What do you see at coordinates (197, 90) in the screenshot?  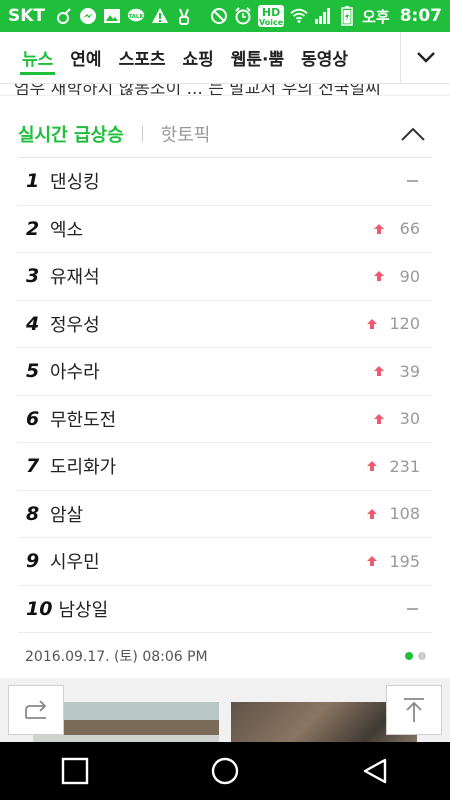 I see `headline-peek-text: 엄우 재학하지 않동소이 ... 는 말교처 우의 전국일씨` at bounding box center [197, 90].